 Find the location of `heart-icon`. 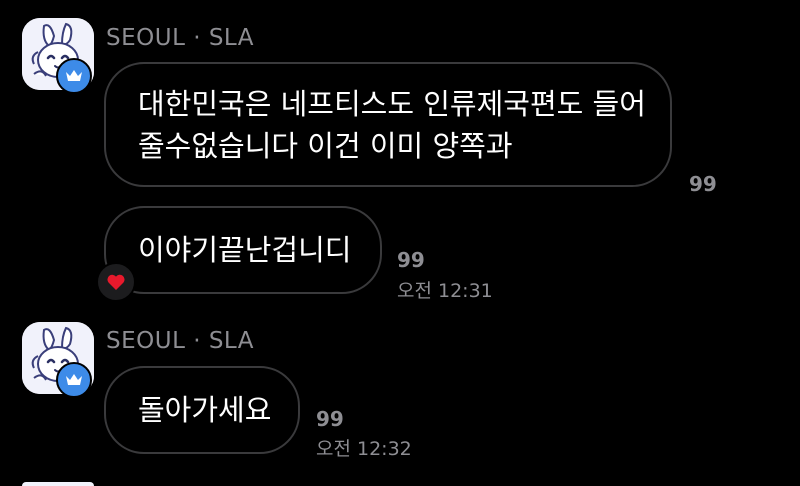

heart-icon is located at coordinates (116, 282).